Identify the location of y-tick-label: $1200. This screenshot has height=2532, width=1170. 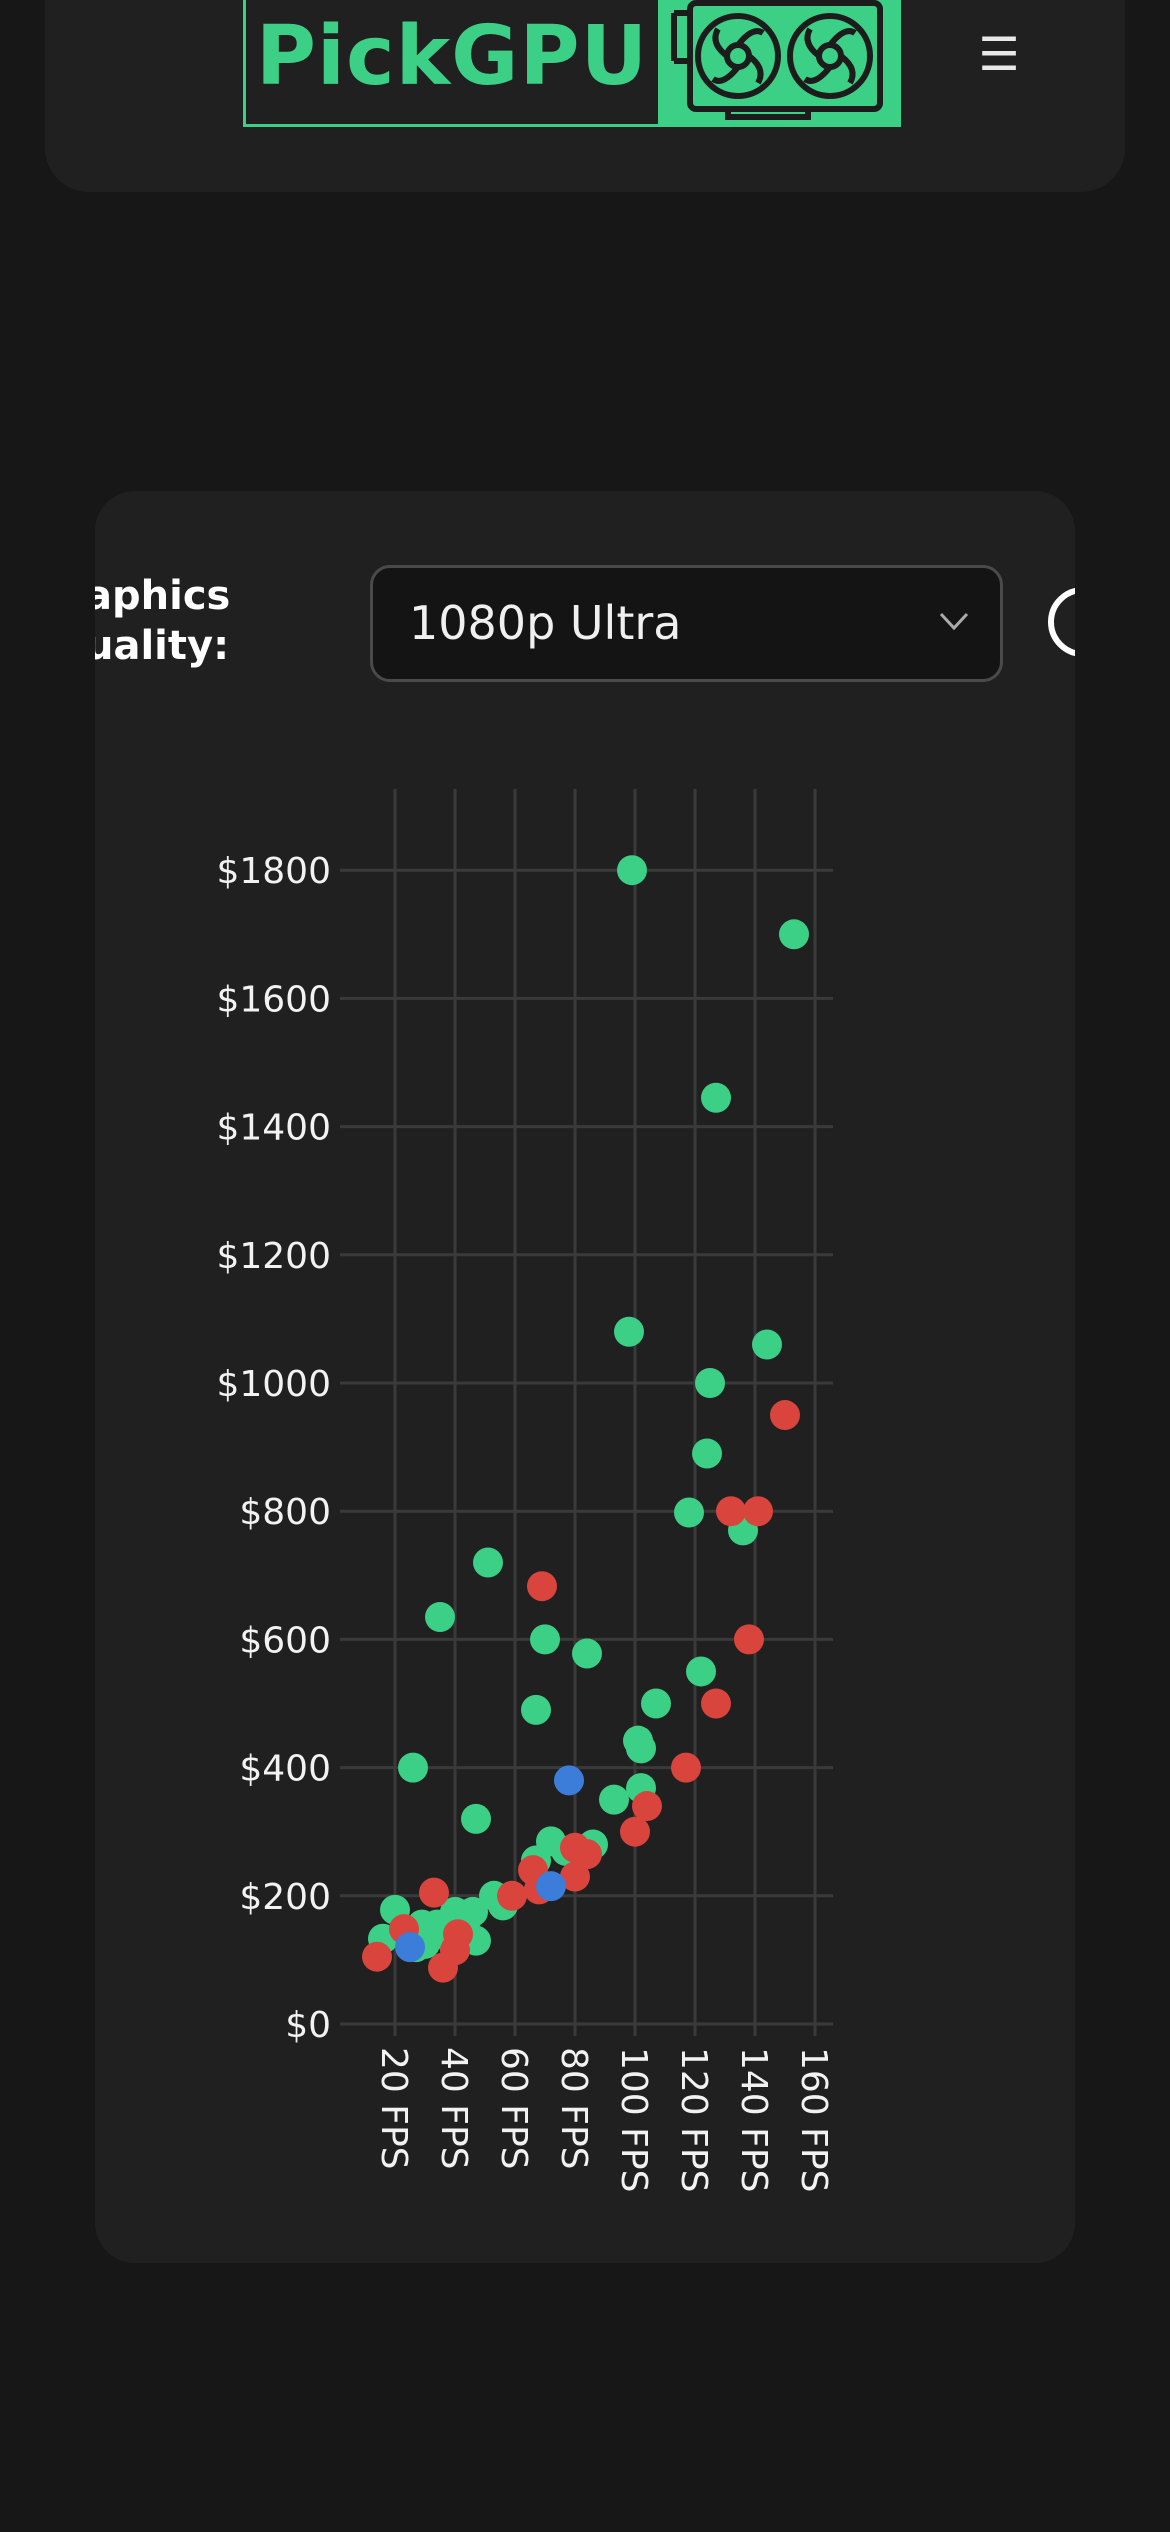
(273, 1256).